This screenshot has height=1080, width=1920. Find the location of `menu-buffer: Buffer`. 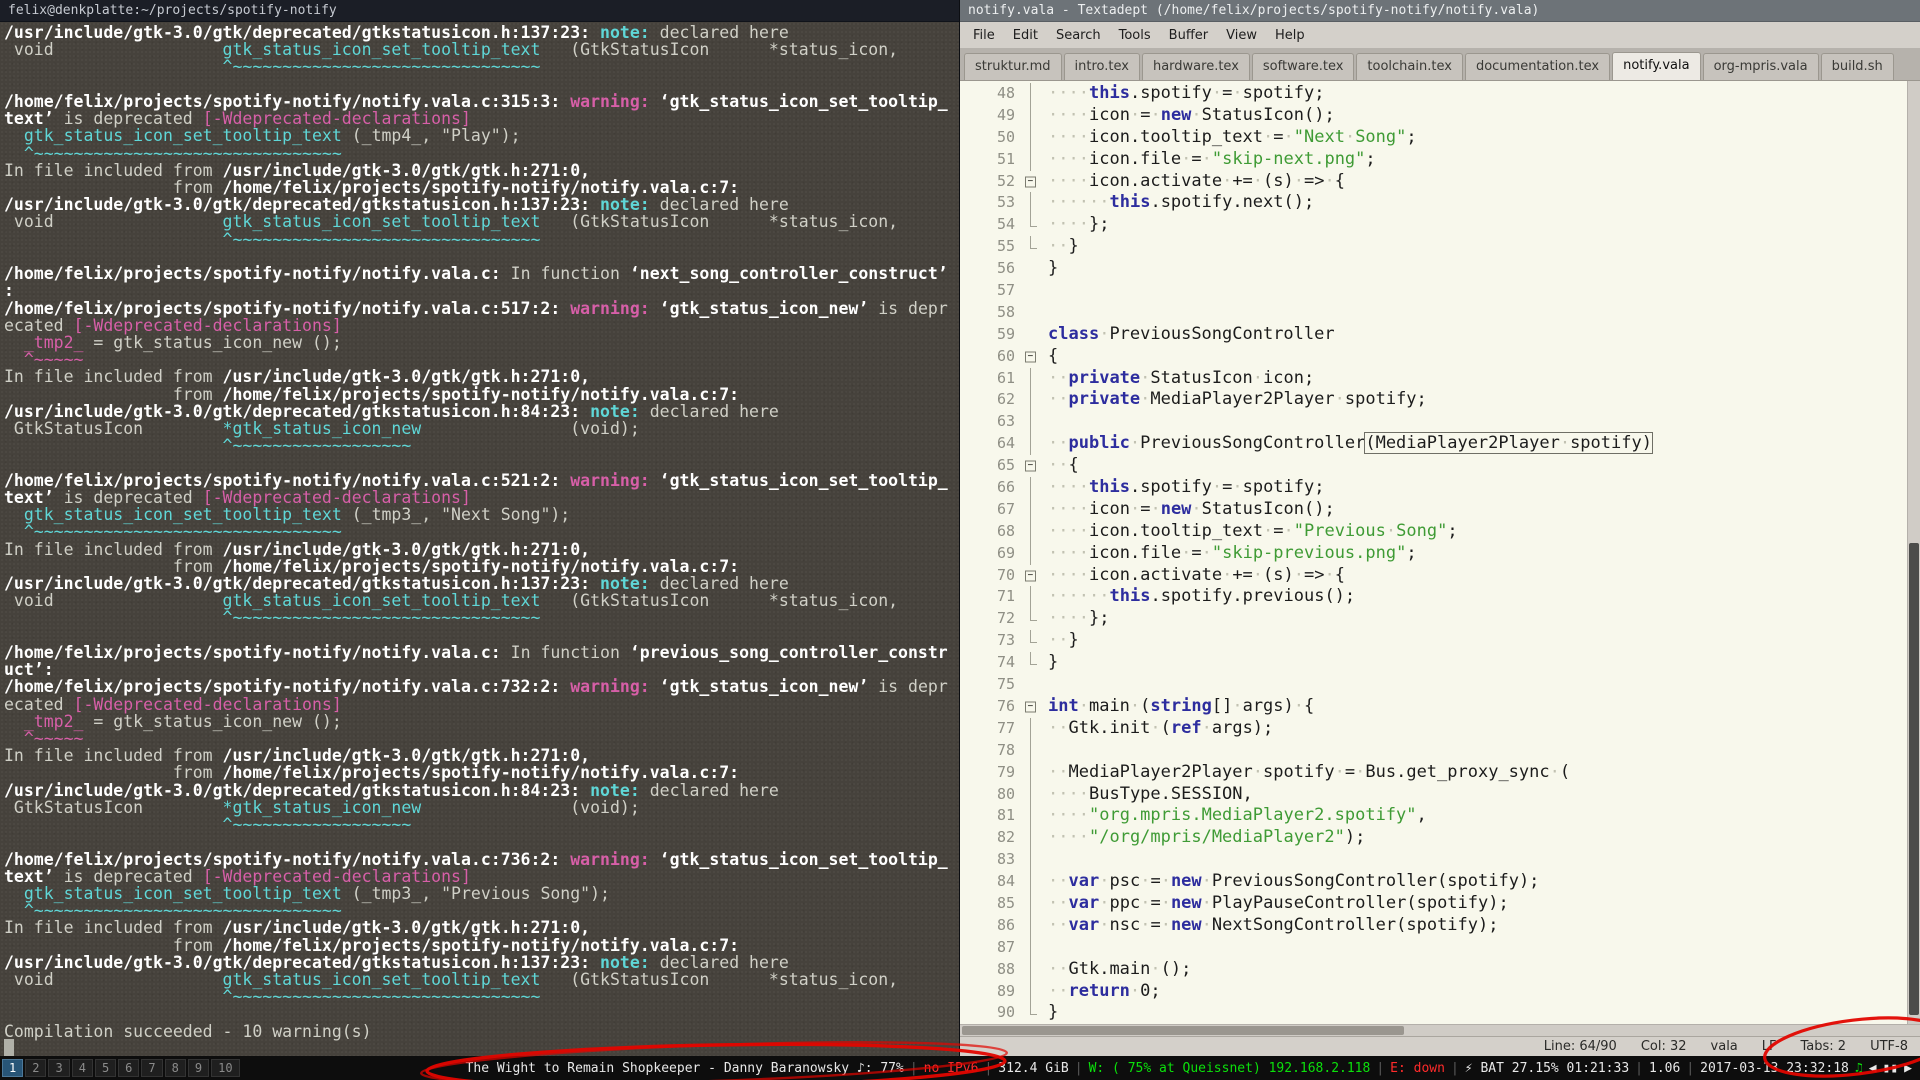

menu-buffer: Buffer is located at coordinates (1188, 35).